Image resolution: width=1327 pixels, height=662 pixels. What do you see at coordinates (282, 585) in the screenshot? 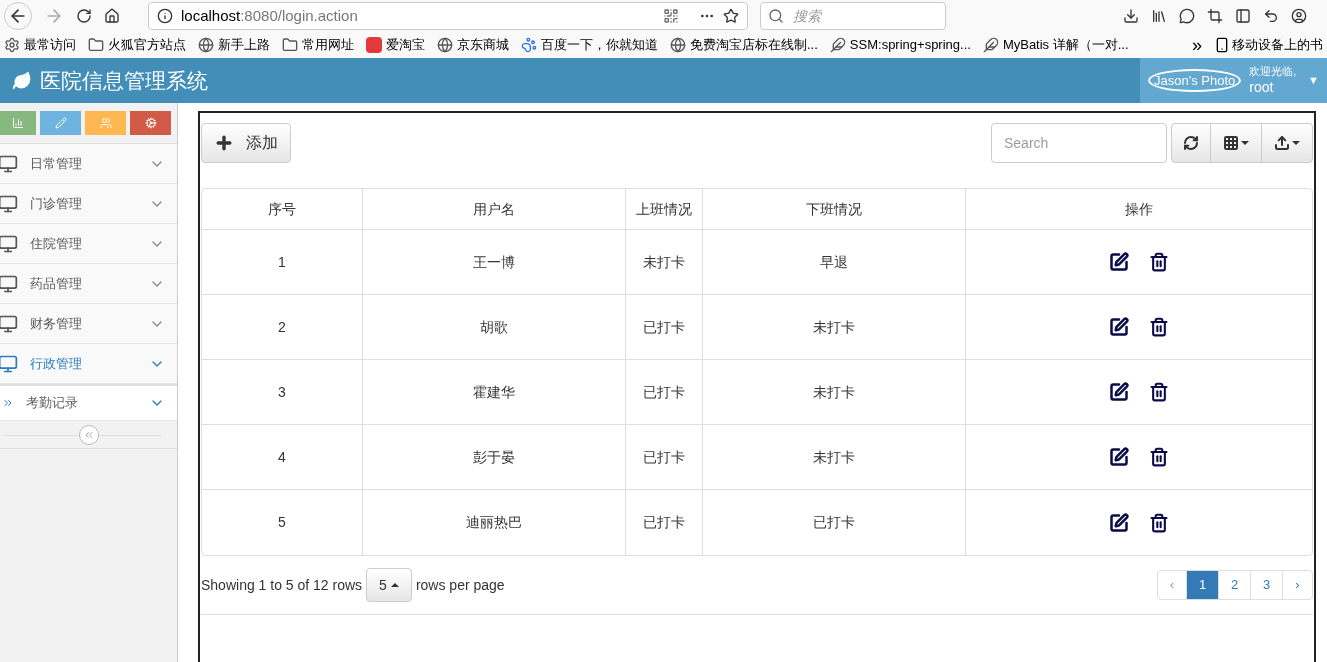
I see `showing-text: Showing 1 to 5 of 12 rows` at bounding box center [282, 585].